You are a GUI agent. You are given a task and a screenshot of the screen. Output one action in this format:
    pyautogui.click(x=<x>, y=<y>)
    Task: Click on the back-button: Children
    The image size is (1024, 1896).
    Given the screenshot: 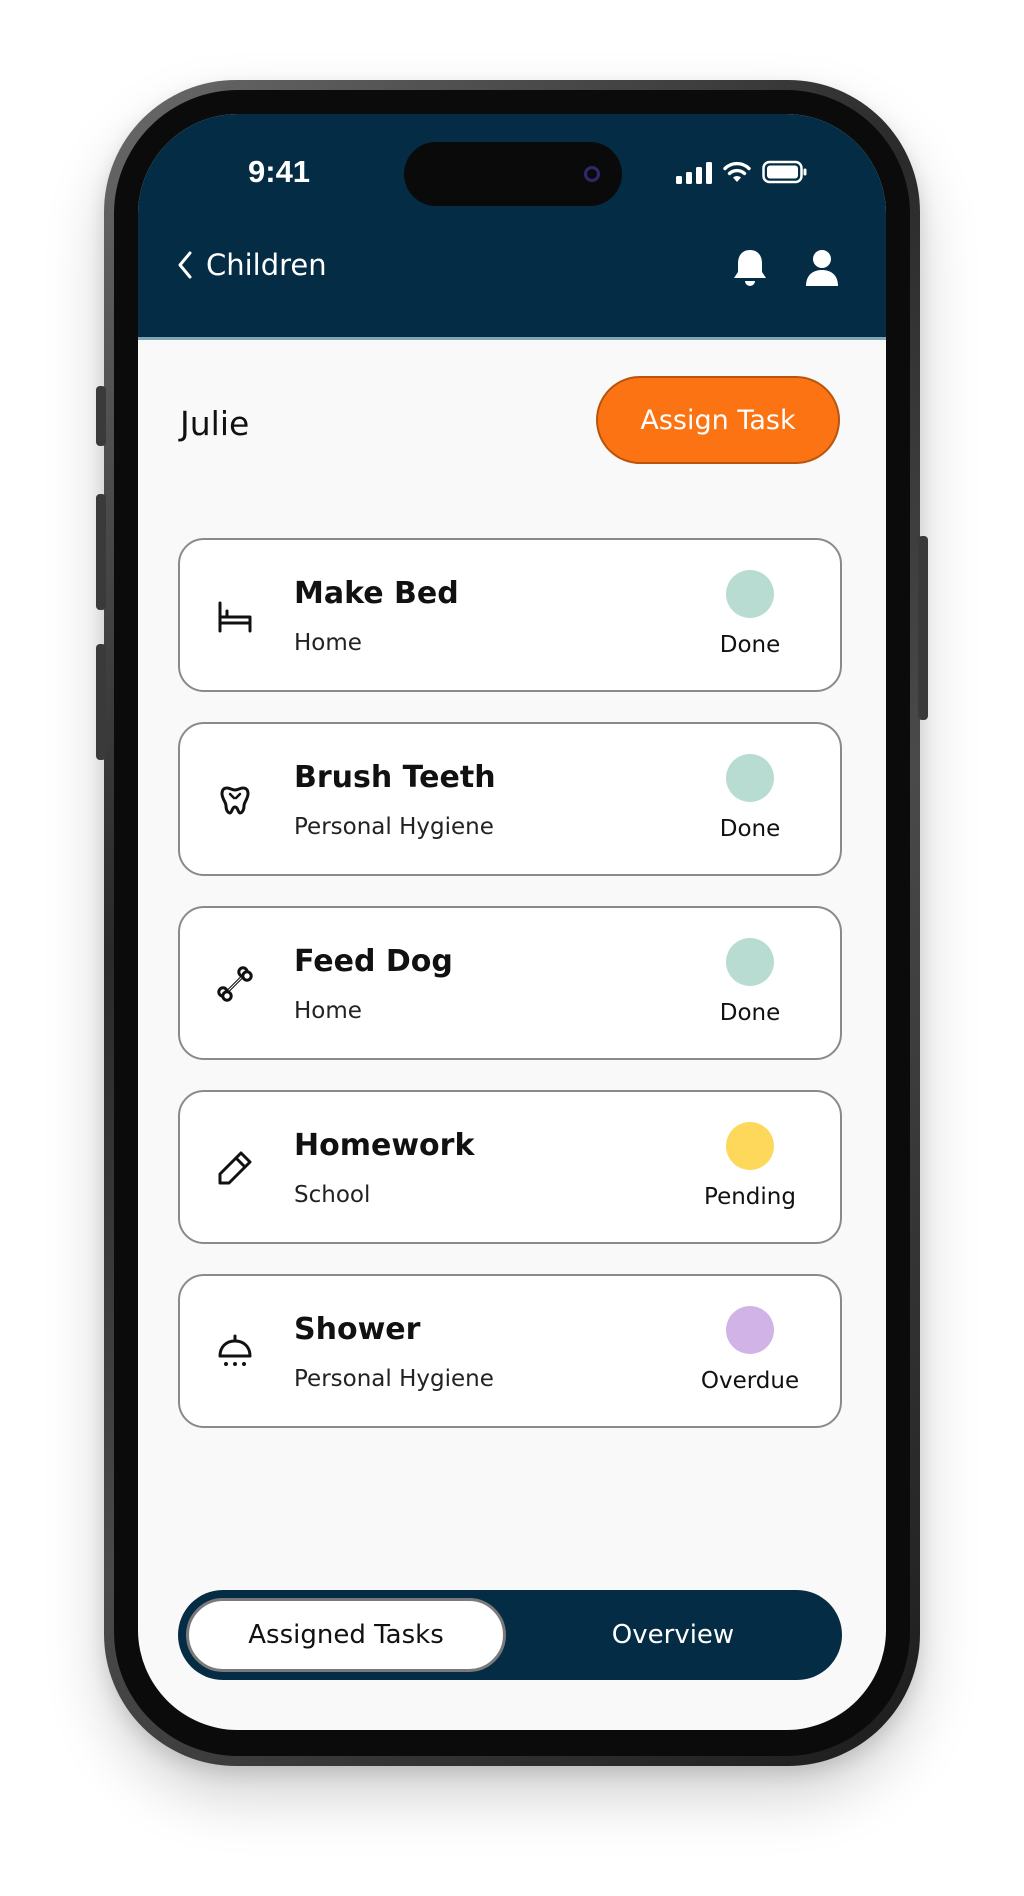 What is the action you would take?
    pyautogui.click(x=251, y=265)
    